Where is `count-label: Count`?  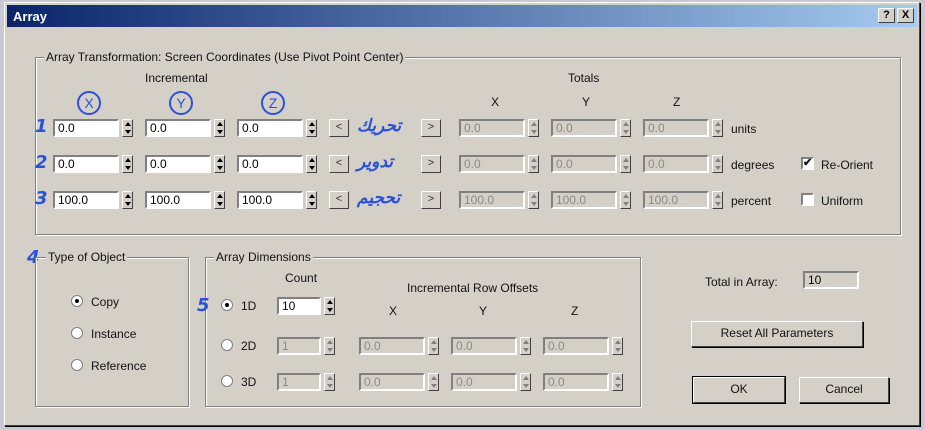
count-label: Count is located at coordinates (301, 278).